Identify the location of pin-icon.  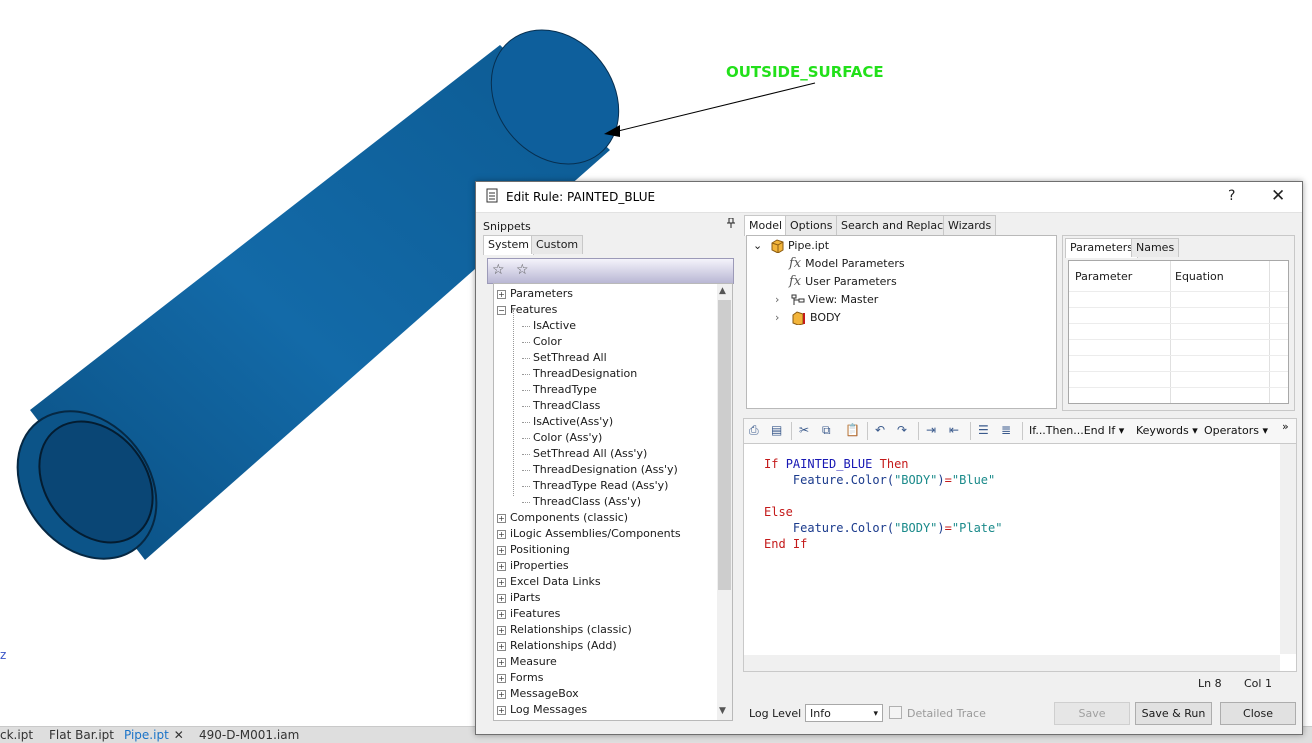
(731, 223).